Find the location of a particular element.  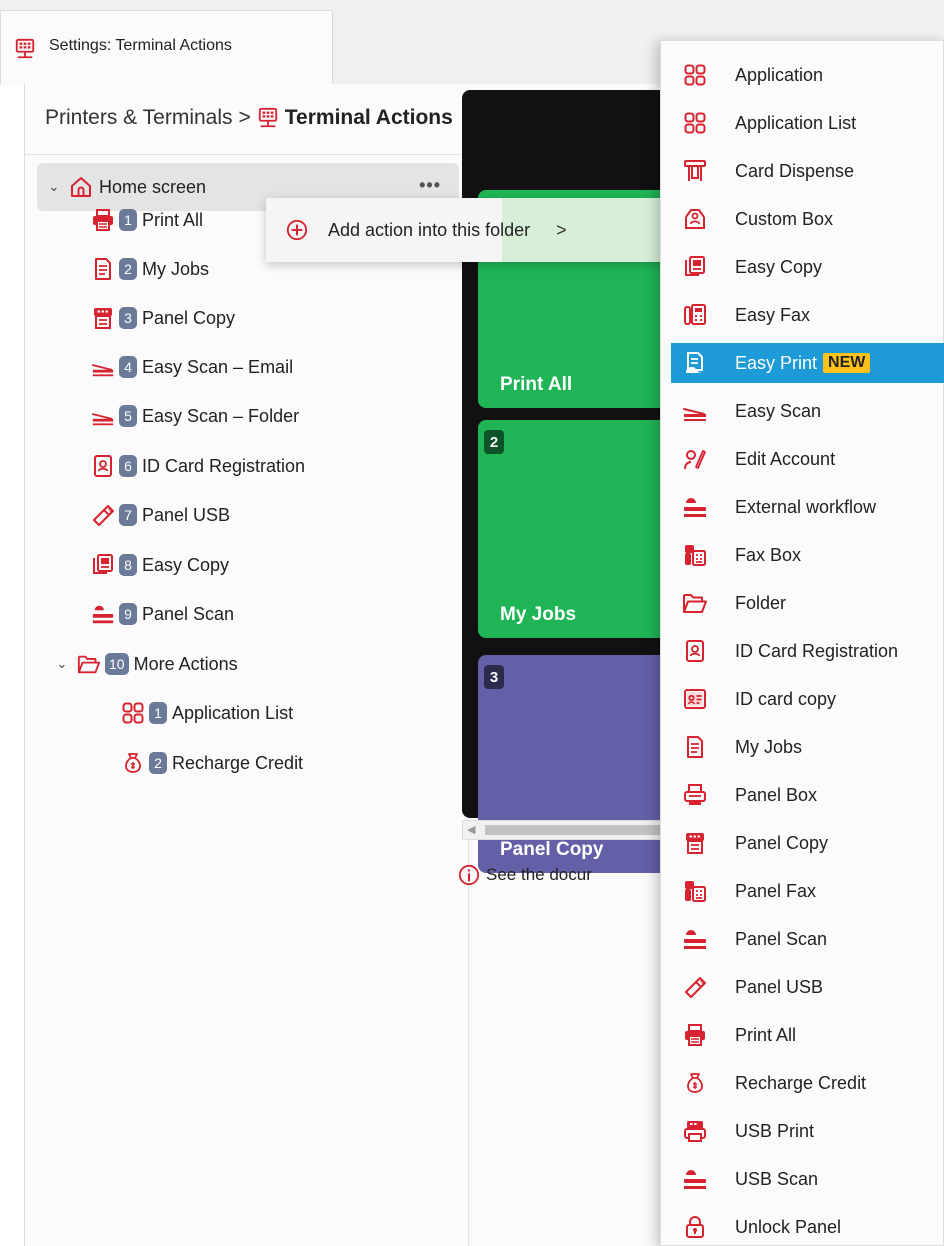

documentation-note-text: See the docur is located at coordinates (539, 875).